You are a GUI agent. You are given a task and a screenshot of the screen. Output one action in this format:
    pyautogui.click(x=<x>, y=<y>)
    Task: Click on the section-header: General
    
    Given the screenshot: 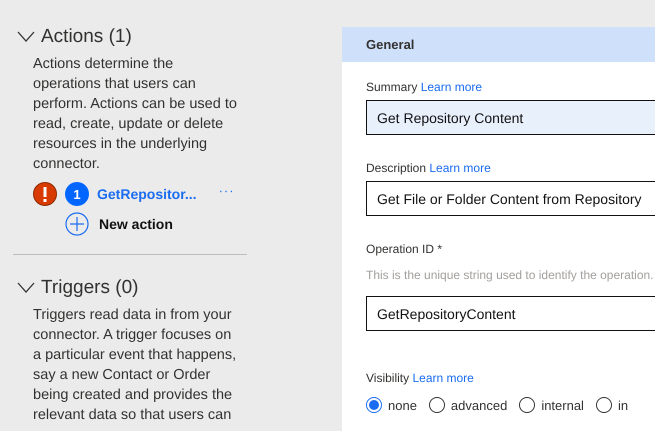 What is the action you would take?
    pyautogui.click(x=498, y=44)
    